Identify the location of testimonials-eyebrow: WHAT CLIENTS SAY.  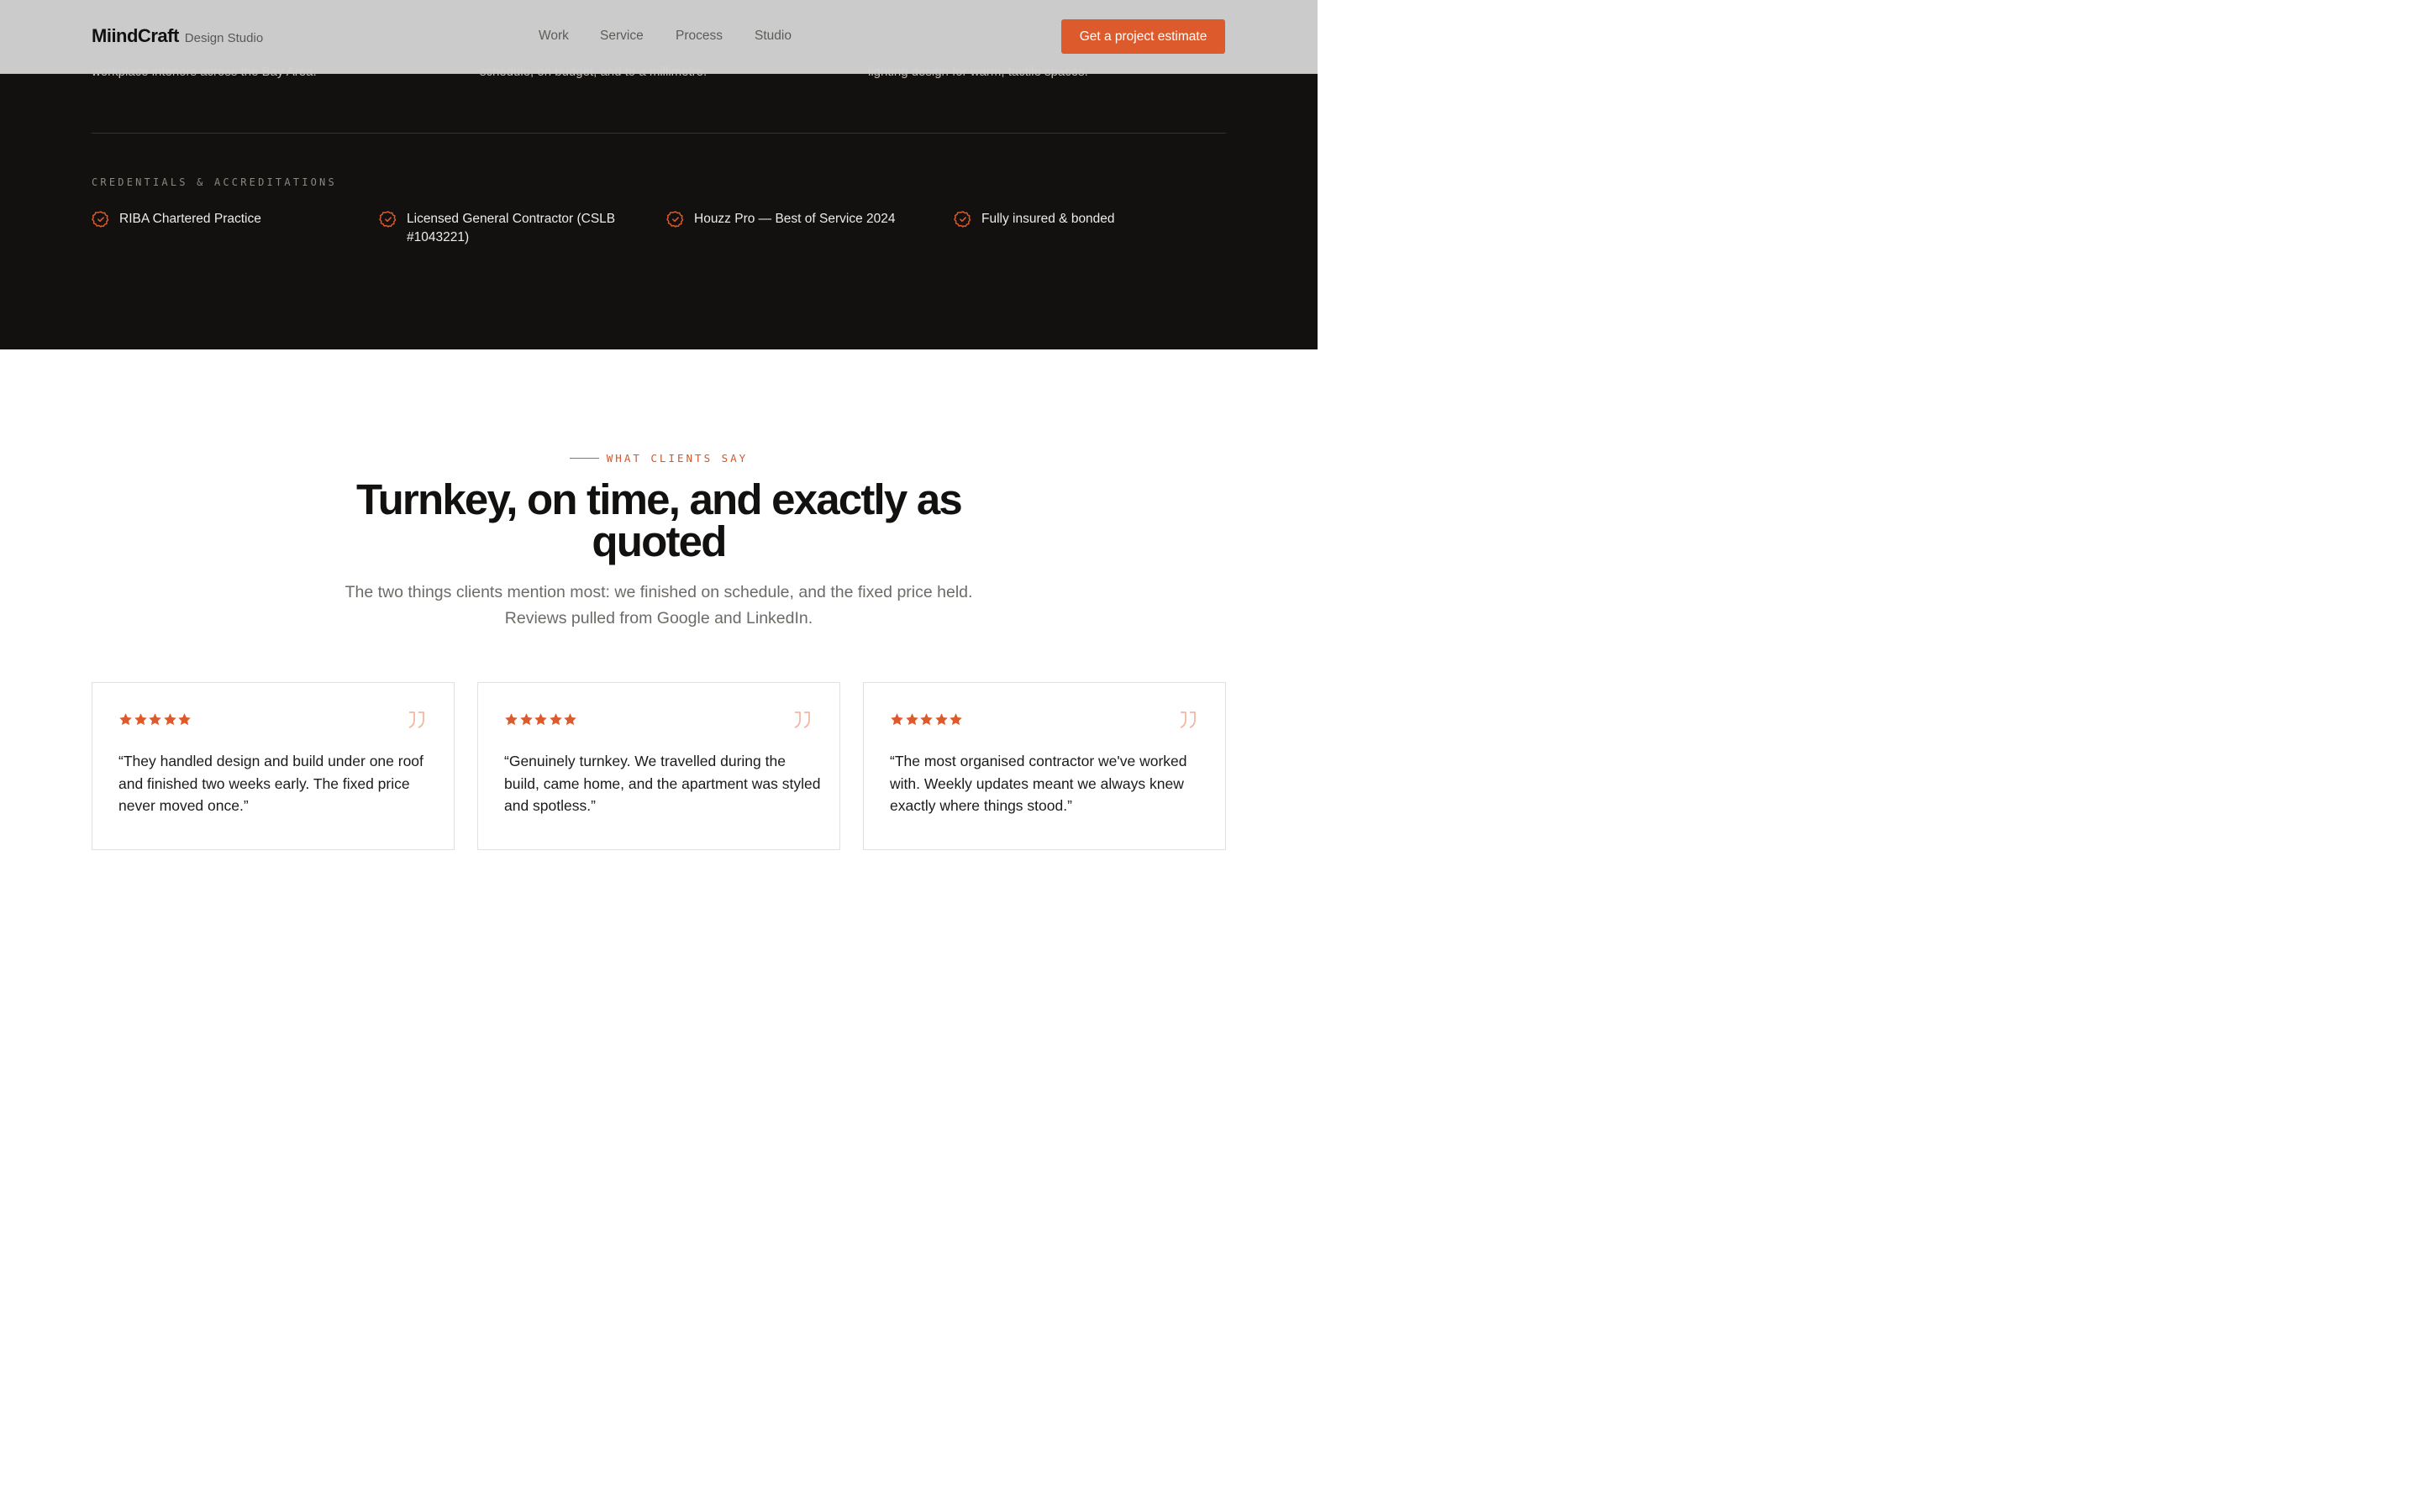
(659, 458).